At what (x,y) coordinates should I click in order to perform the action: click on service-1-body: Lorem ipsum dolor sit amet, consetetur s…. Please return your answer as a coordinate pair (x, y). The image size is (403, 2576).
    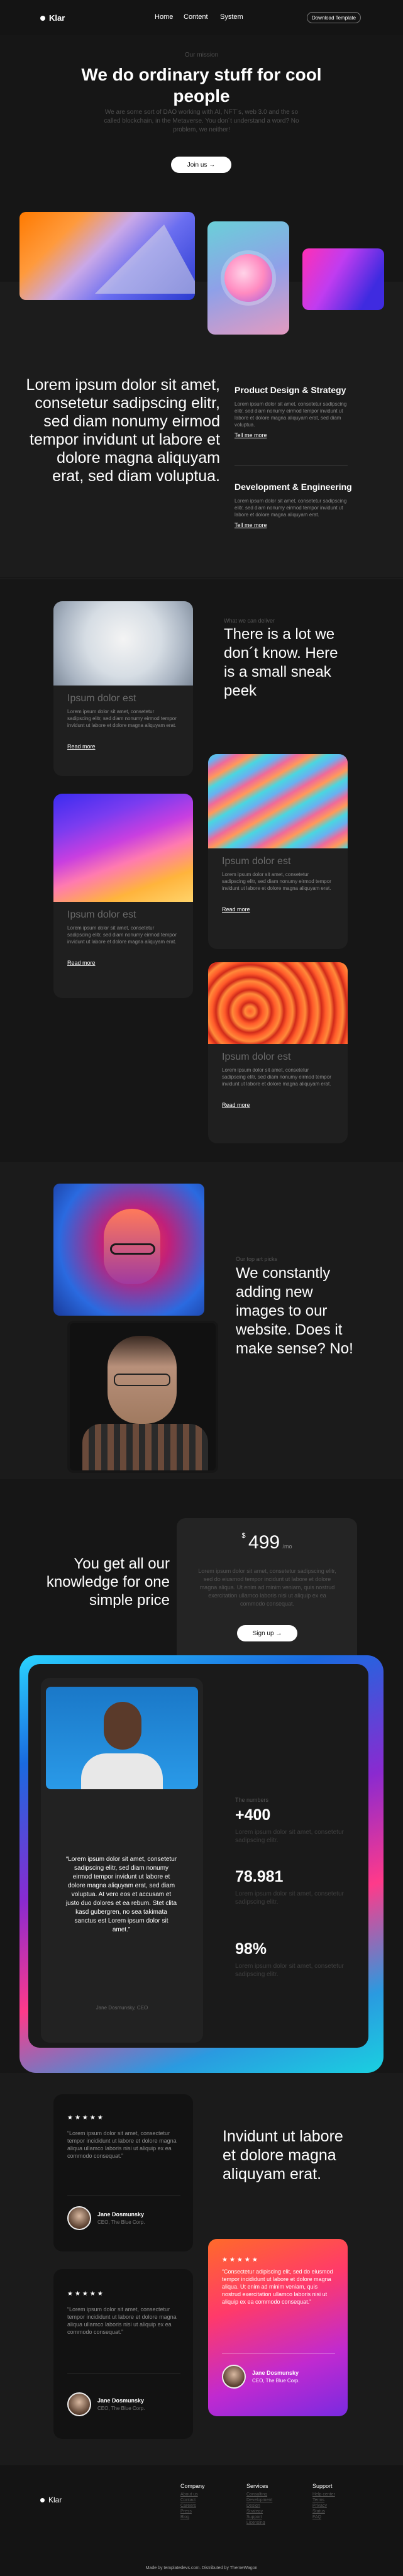
    Looking at the image, I should click on (291, 414).